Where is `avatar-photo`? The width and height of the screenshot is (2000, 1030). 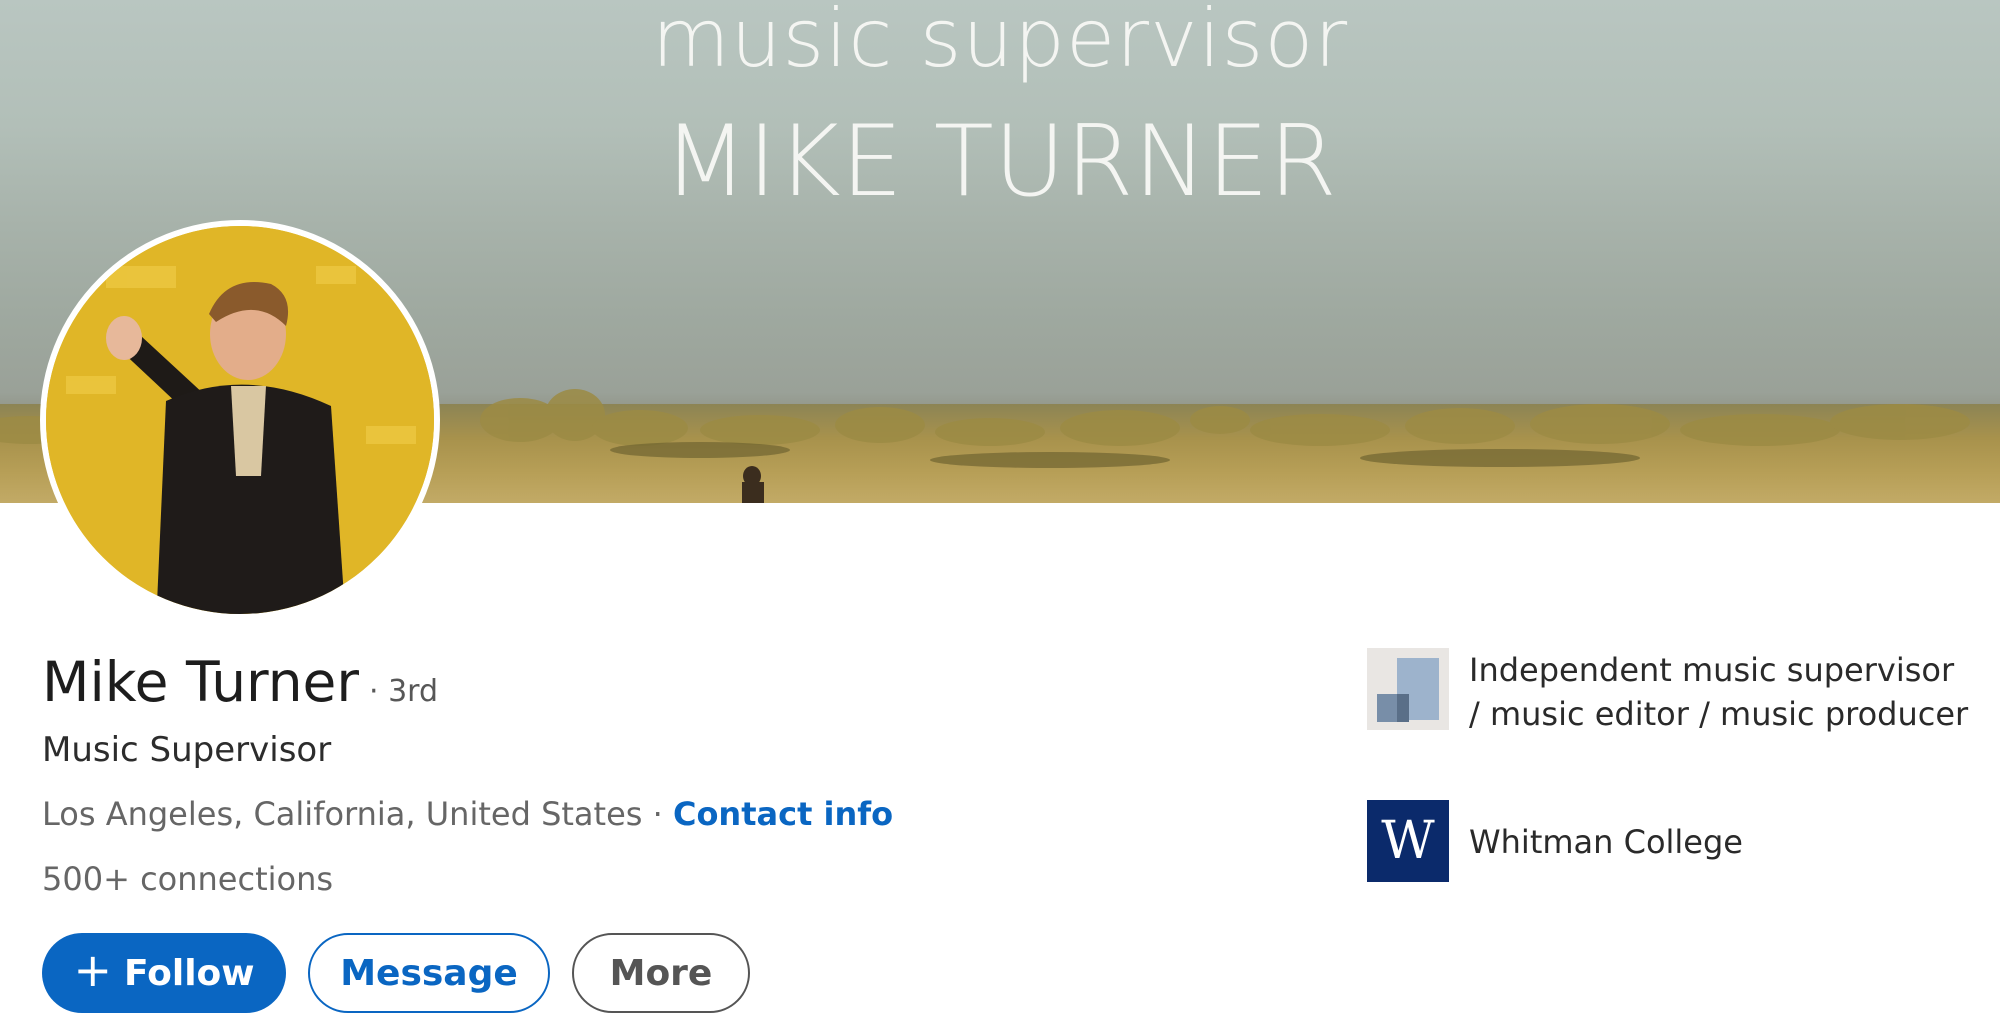 avatar-photo is located at coordinates (240, 420).